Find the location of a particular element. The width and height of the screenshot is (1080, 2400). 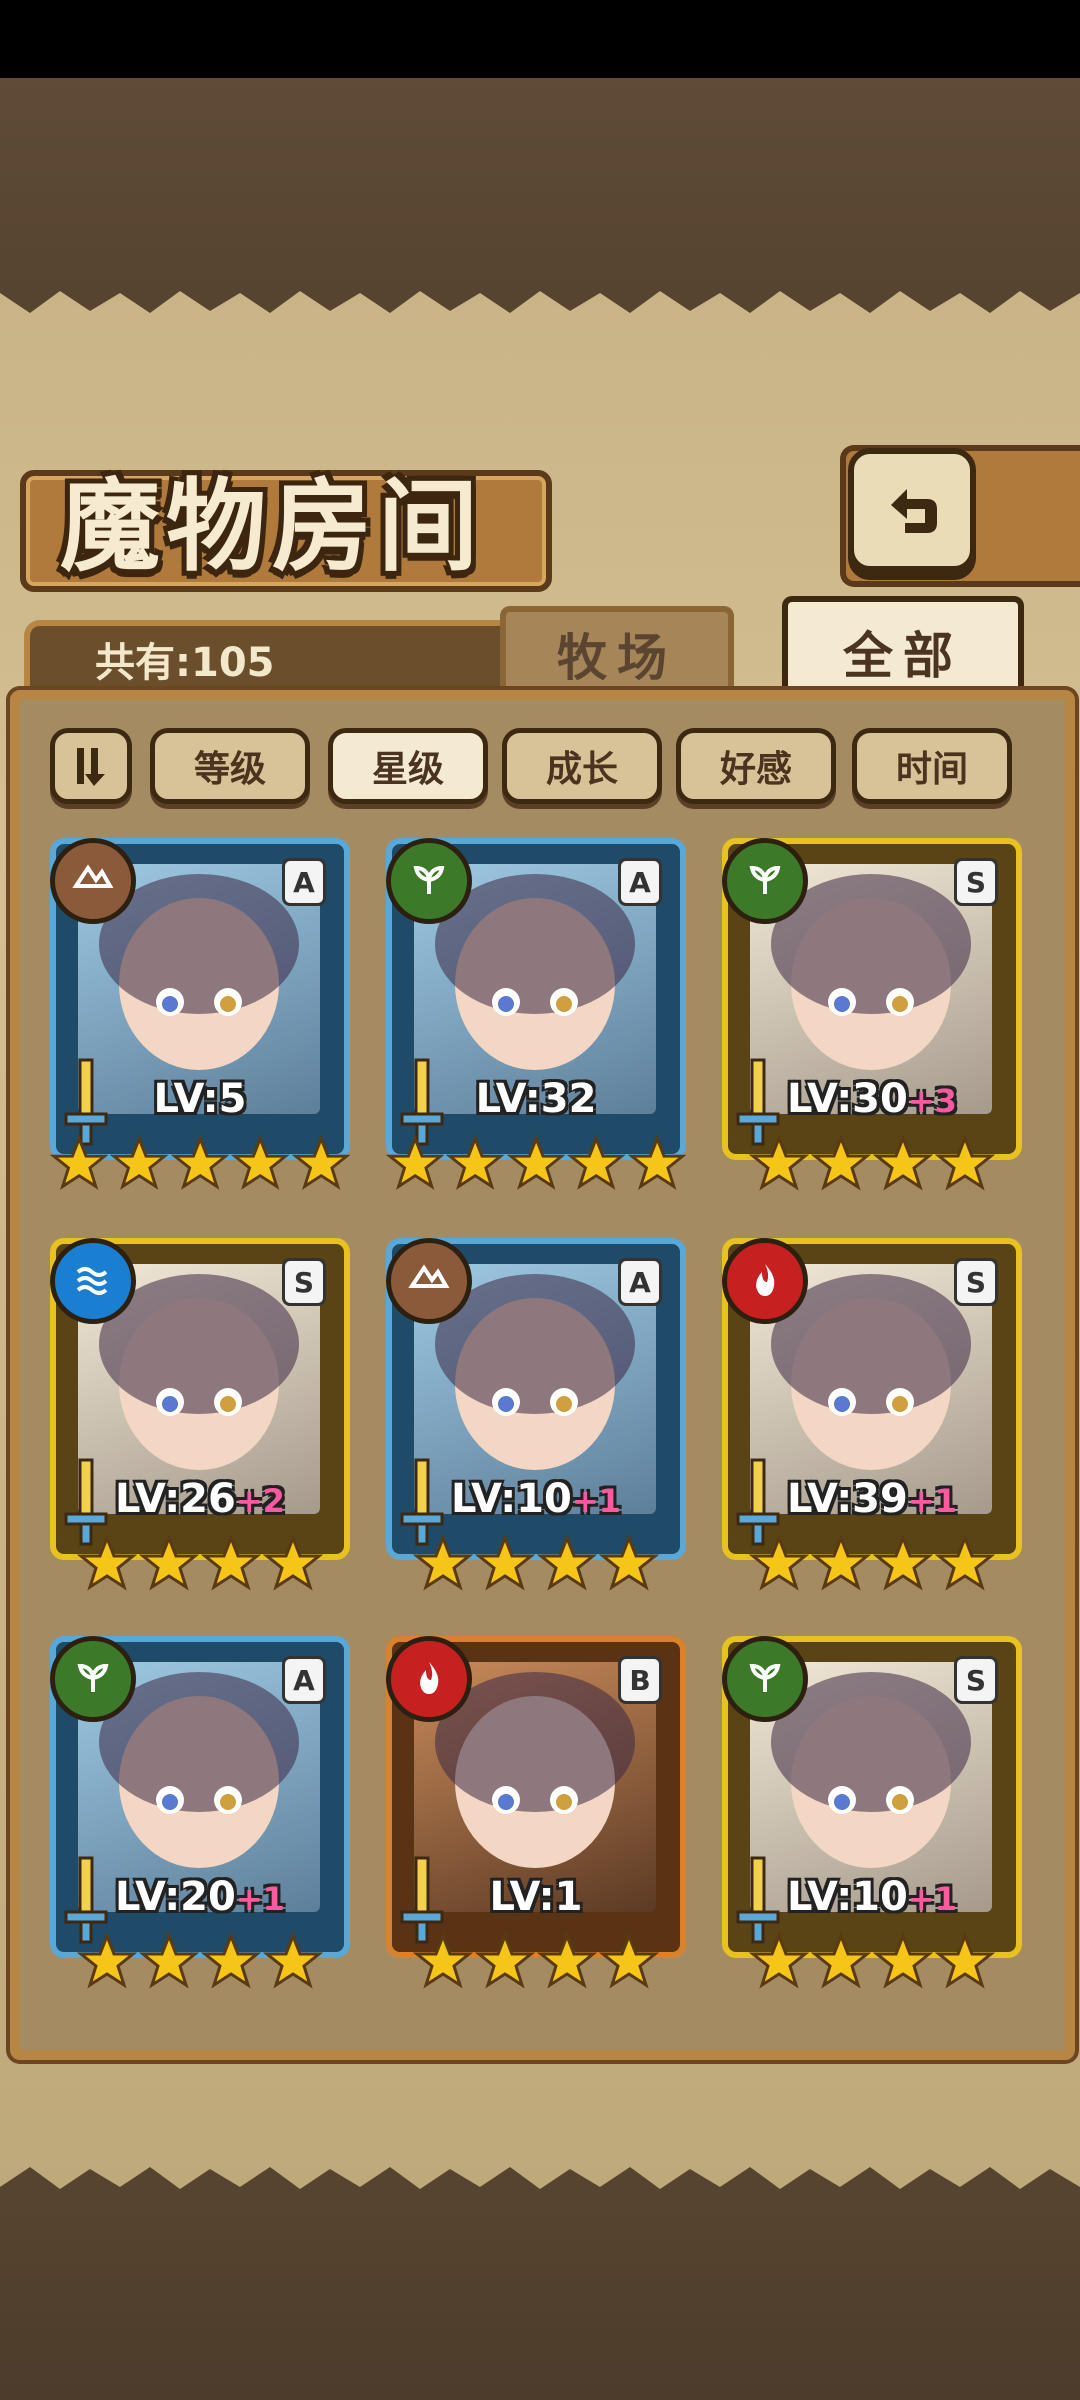

level-label: LV:39+1 is located at coordinates (872, 1499).